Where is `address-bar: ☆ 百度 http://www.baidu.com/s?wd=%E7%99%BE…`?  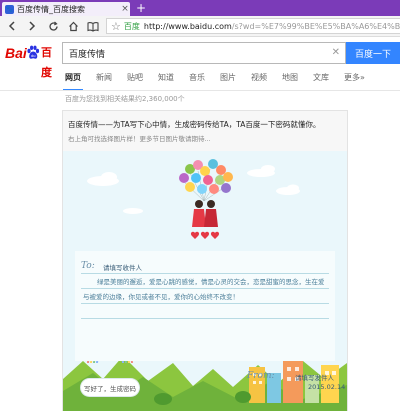
address-bar: ☆ 百度 http://www.baidu.com/s?wd=%E7%99%BE… is located at coordinates (253, 26).